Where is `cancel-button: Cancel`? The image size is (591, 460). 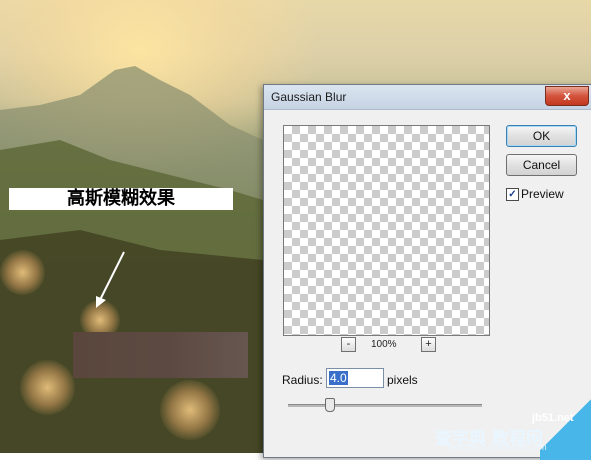
cancel-button: Cancel is located at coordinates (541, 165).